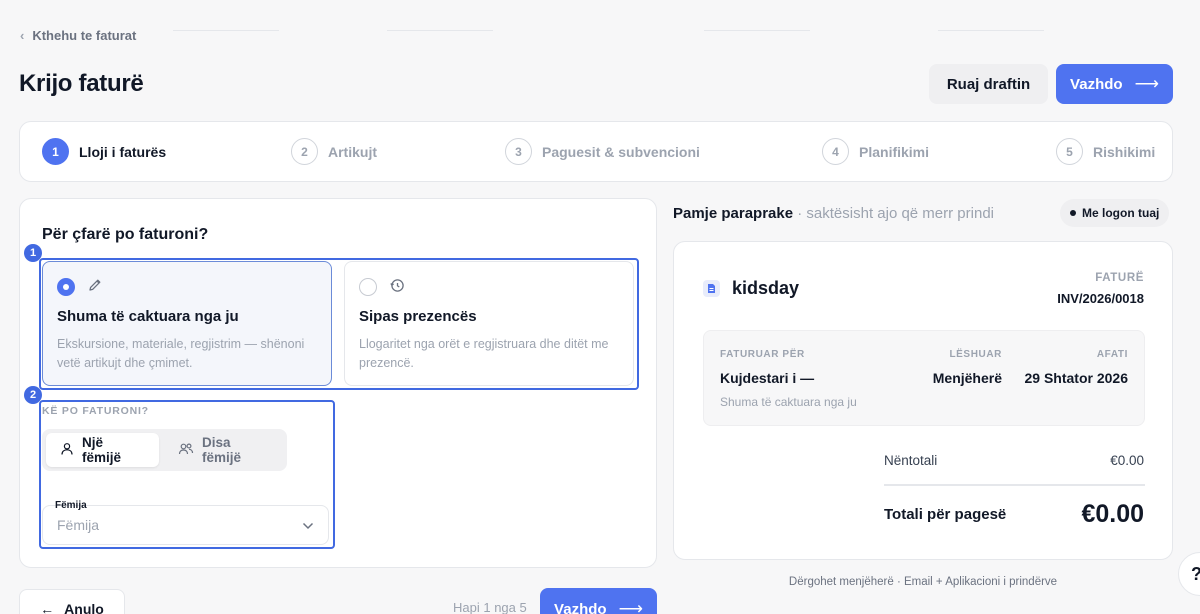  What do you see at coordinates (1127, 460) in the screenshot?
I see `subtotal-value: €0.00` at bounding box center [1127, 460].